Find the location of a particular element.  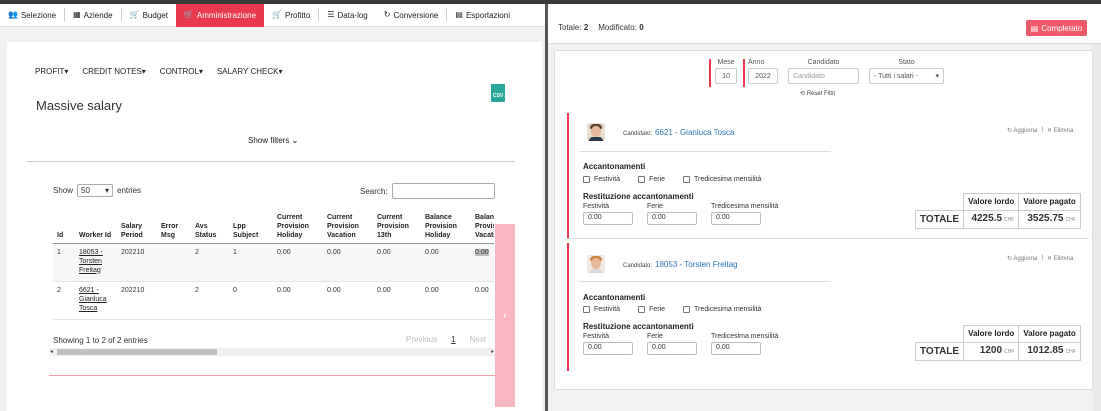

scrollbar-thumb is located at coordinates (137, 352).